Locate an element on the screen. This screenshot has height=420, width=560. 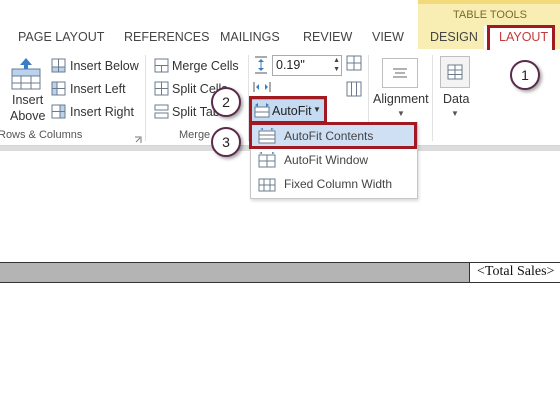
split-table-icon is located at coordinates (161, 114).